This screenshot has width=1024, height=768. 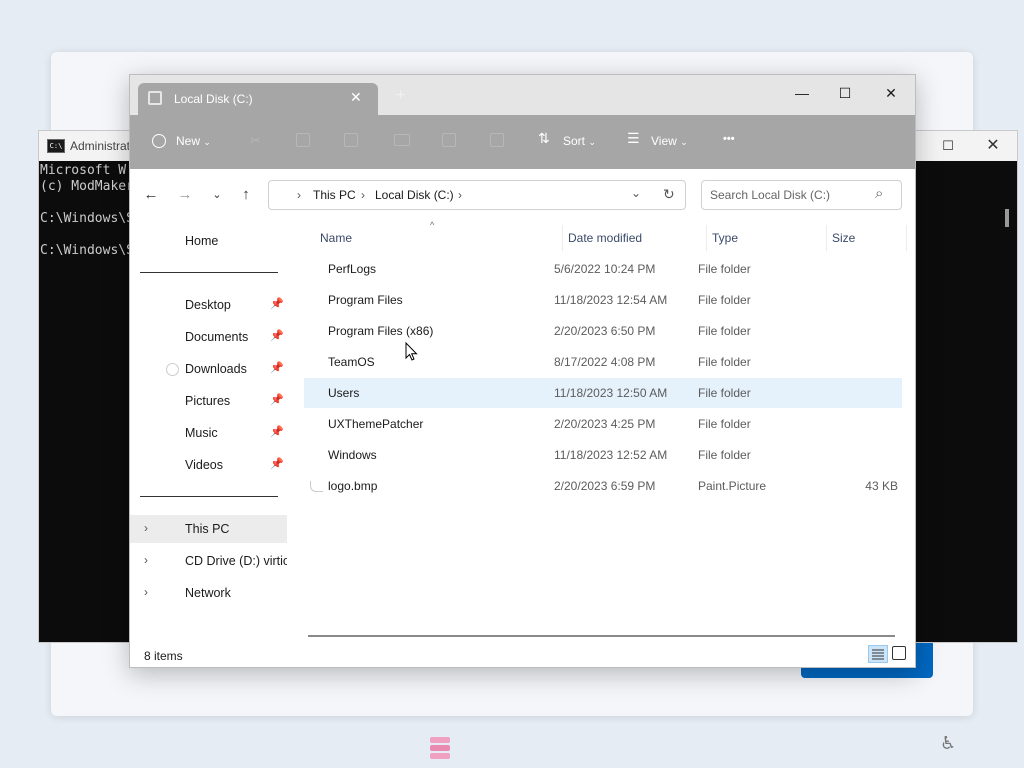 I want to click on cmd-close-button: ✕, so click(x=993, y=146).